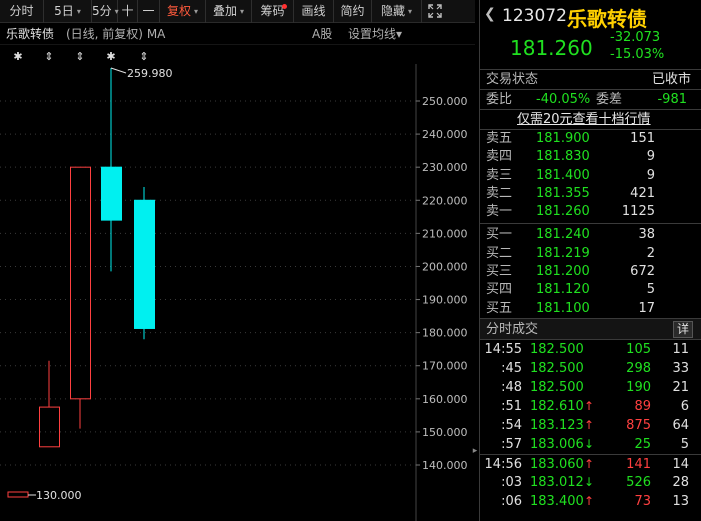  Describe the element at coordinates (353, 11) in the screenshot. I see `simple-mode-button: 简约` at that location.